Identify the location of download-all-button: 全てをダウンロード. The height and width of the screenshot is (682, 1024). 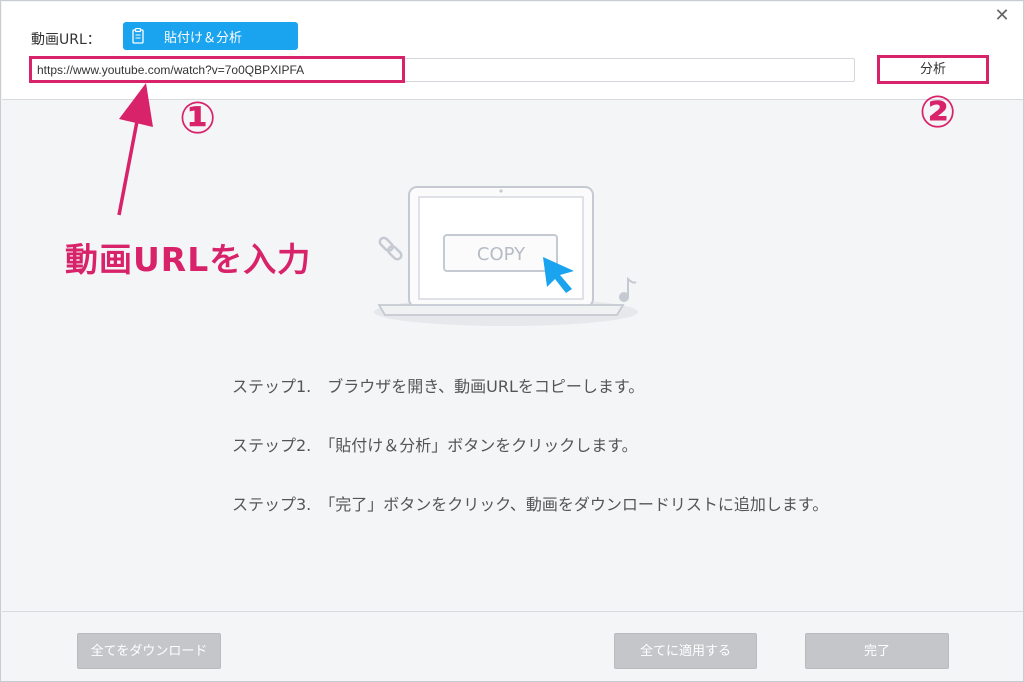
(149, 651).